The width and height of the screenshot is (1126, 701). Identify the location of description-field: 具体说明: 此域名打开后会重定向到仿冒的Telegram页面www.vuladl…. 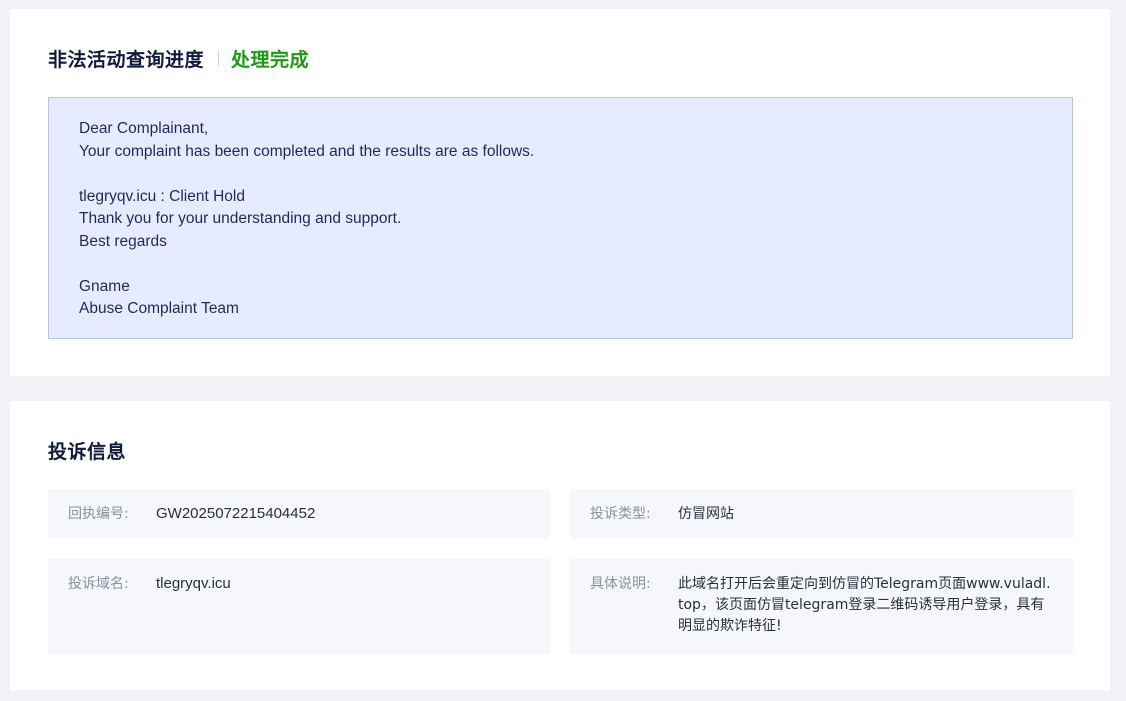
(821, 606).